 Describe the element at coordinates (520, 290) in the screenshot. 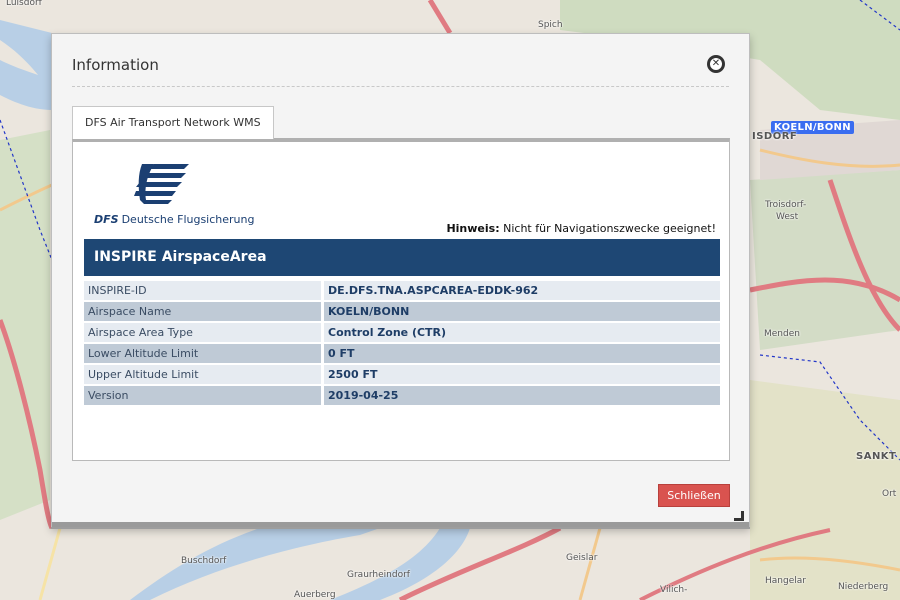

I see `row-value: DE.DFS.TNA.ASPCAREA-EDDK-962` at that location.